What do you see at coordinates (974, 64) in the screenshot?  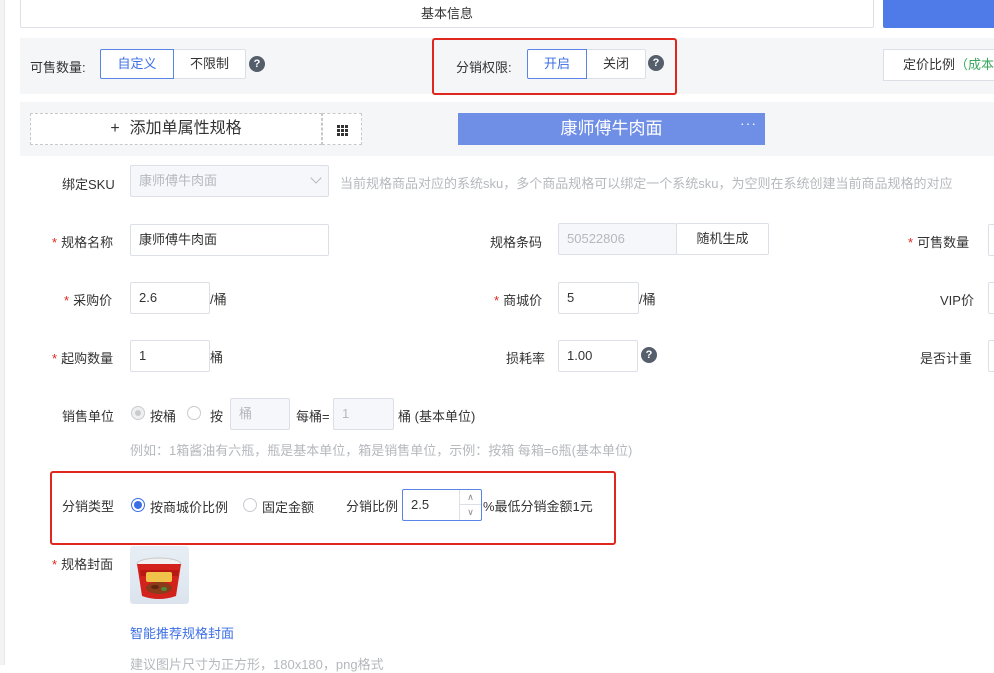 I see `pricing-ratio-suffix: （成本` at bounding box center [974, 64].